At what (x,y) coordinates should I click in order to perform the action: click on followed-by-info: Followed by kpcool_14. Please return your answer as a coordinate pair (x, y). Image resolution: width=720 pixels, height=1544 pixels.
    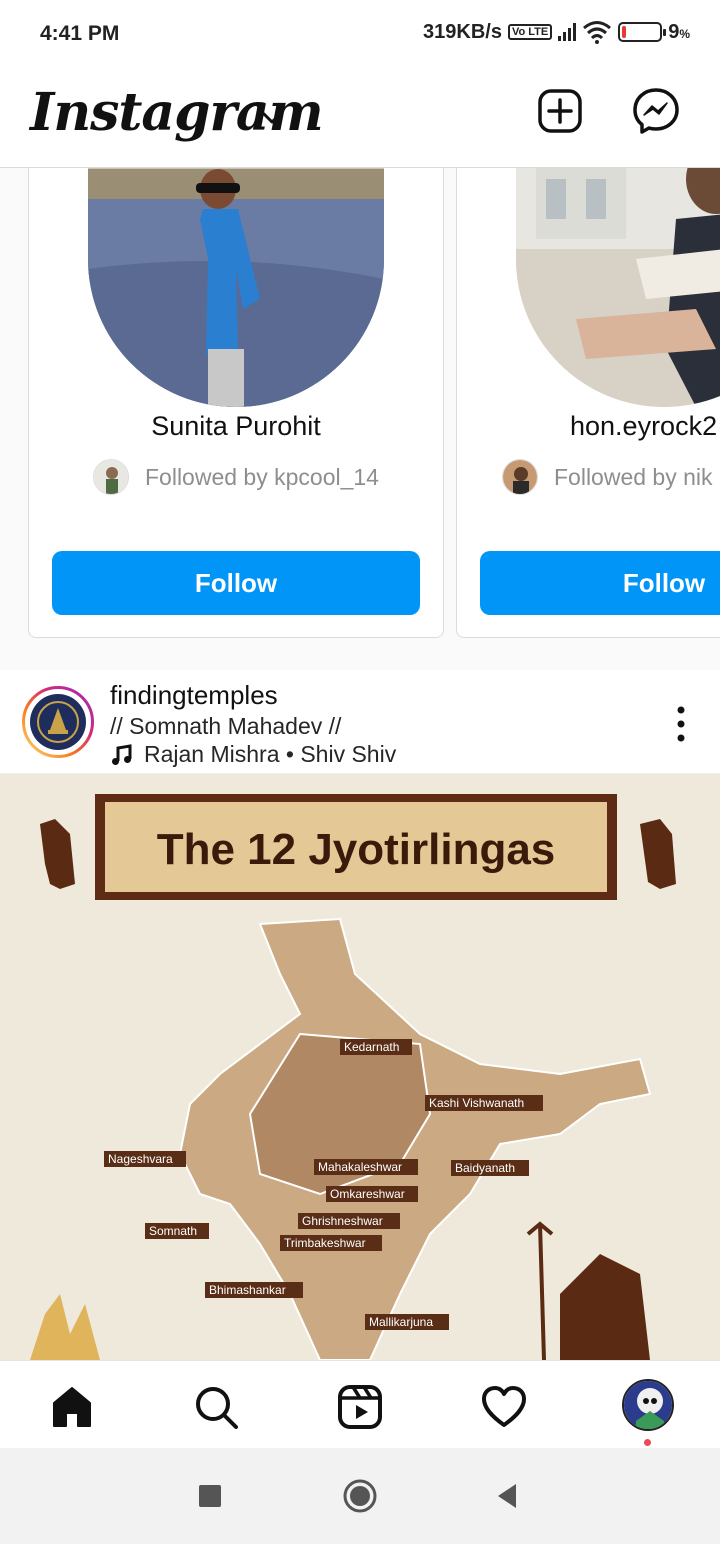
    Looking at the image, I should click on (236, 477).